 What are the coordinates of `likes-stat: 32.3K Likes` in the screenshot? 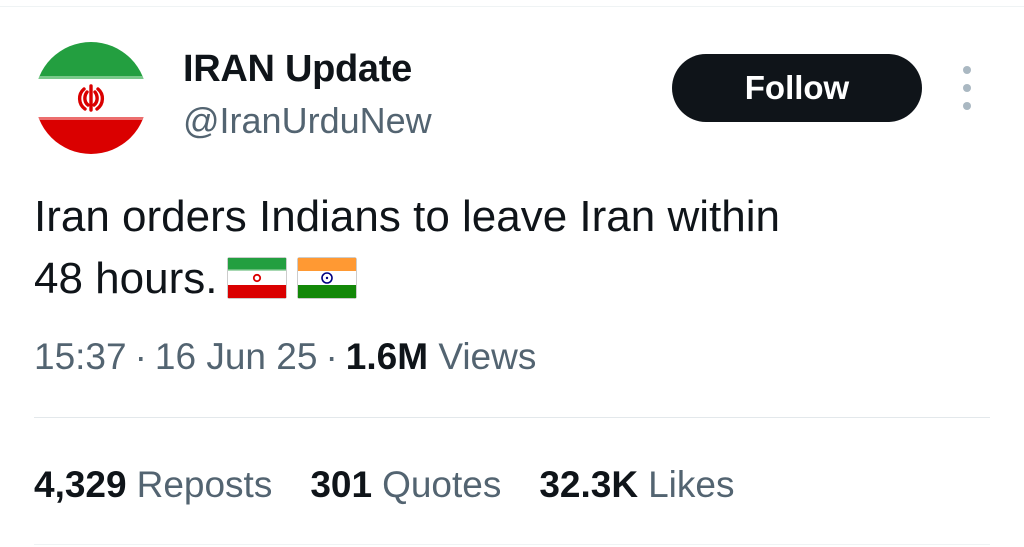 It's located at (636, 485).